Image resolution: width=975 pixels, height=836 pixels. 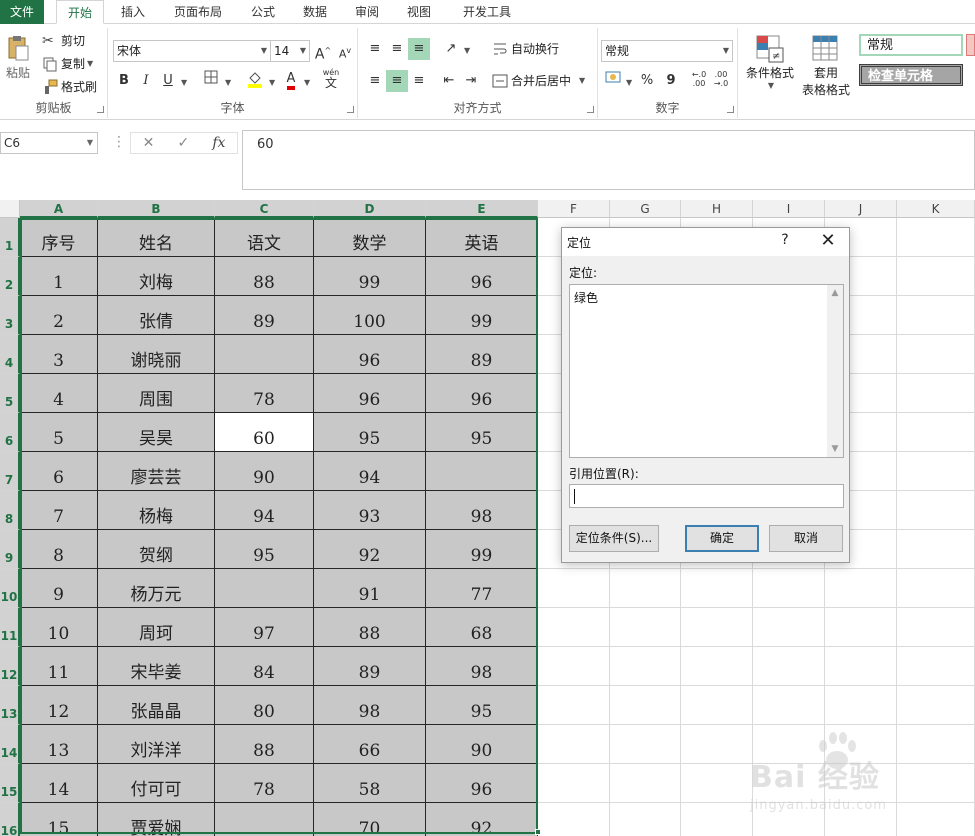 What do you see at coordinates (835, 371) in the screenshot?
I see `listbox-scrollbar: ▲ ▼` at bounding box center [835, 371].